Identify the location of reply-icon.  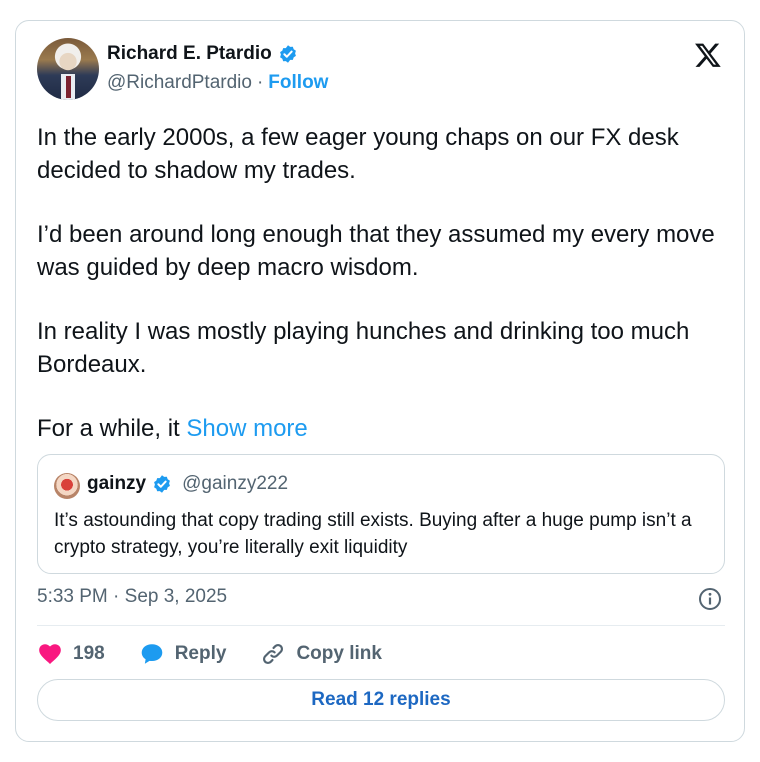
(151, 654).